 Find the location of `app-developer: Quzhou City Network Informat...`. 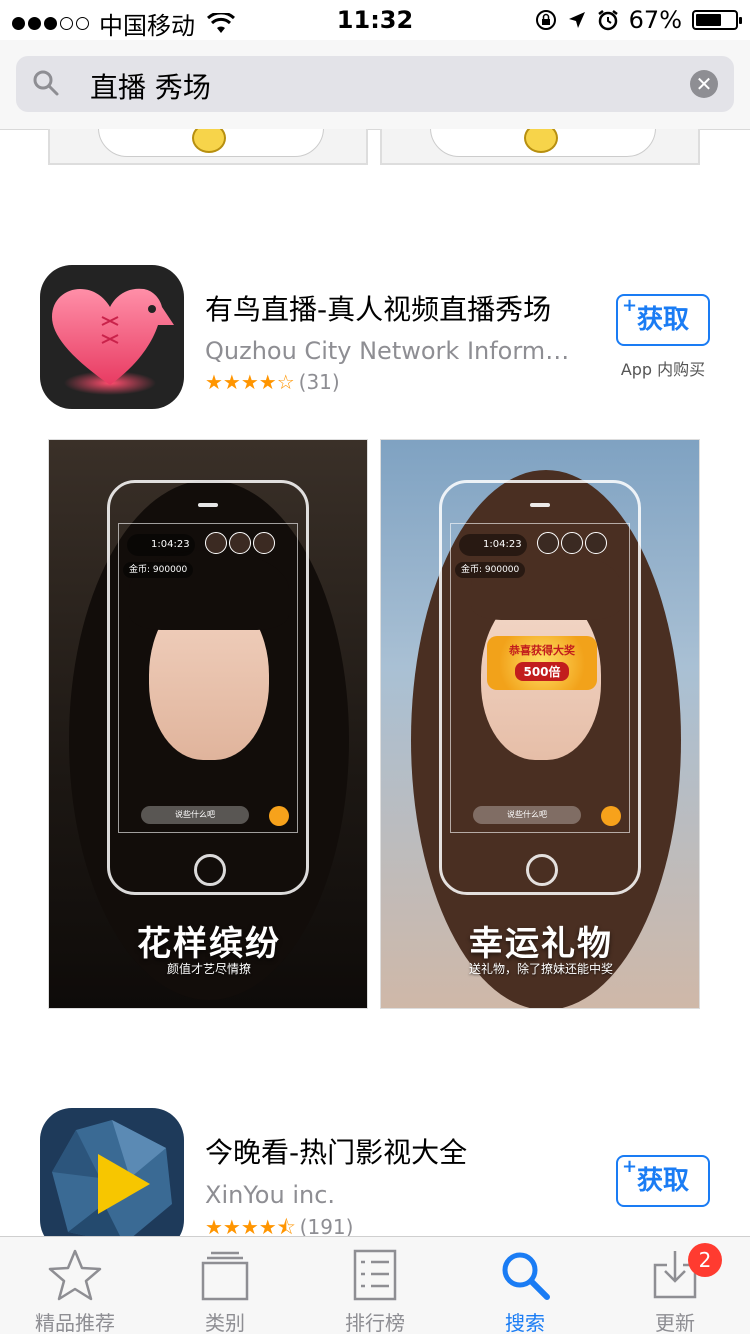

app-developer: Quzhou City Network Informat... is located at coordinates (390, 351).